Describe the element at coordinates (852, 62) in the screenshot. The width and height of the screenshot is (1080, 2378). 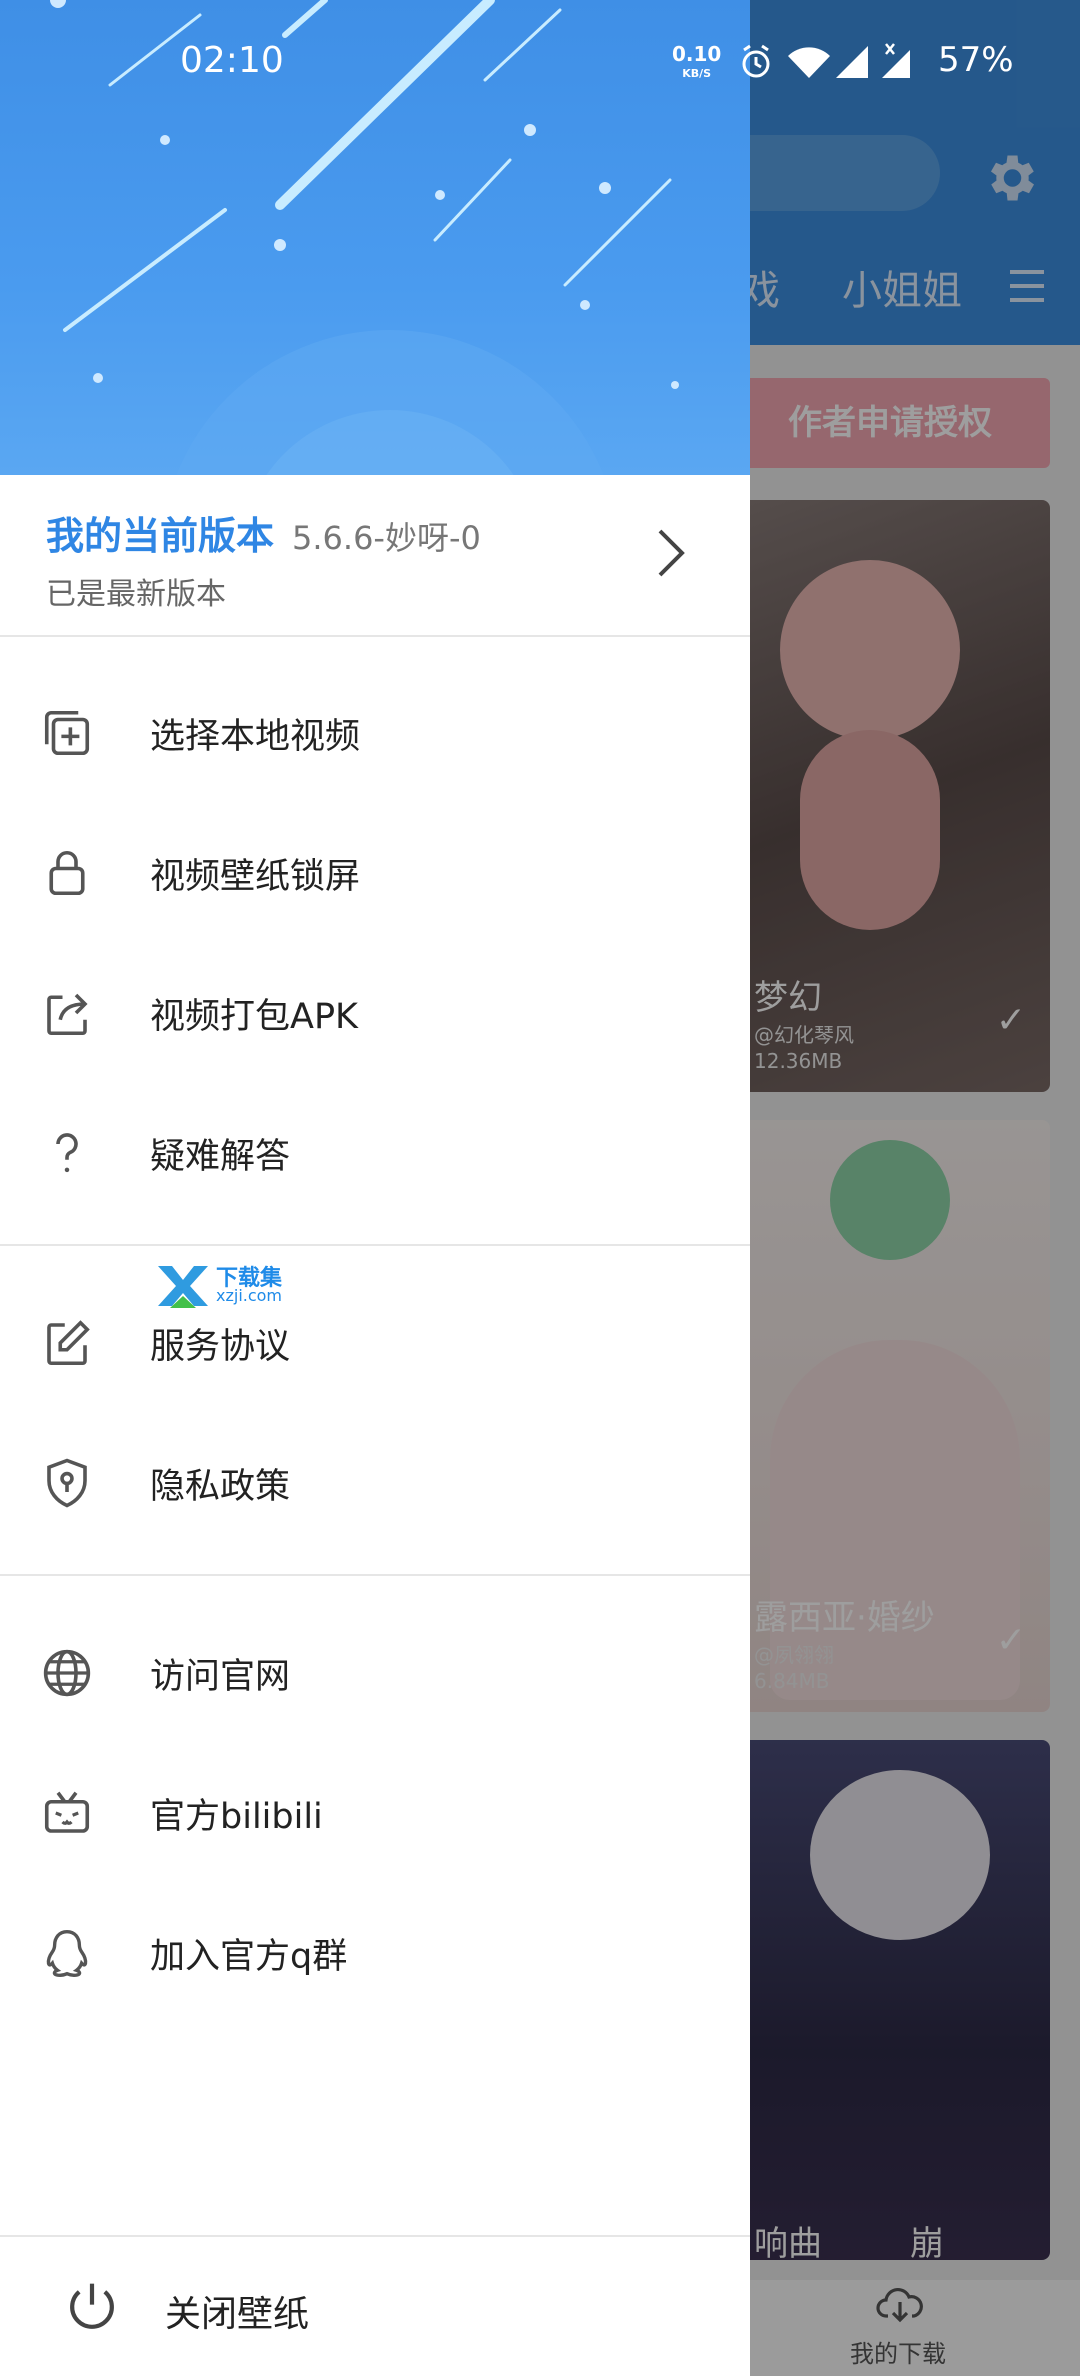
I see `signal-icon` at that location.